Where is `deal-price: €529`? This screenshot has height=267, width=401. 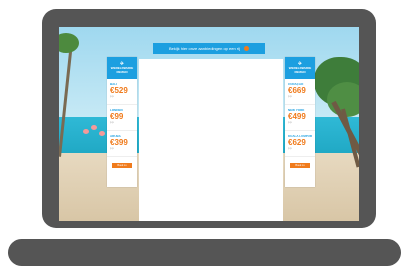
deal-price: €529 is located at coordinates (119, 90).